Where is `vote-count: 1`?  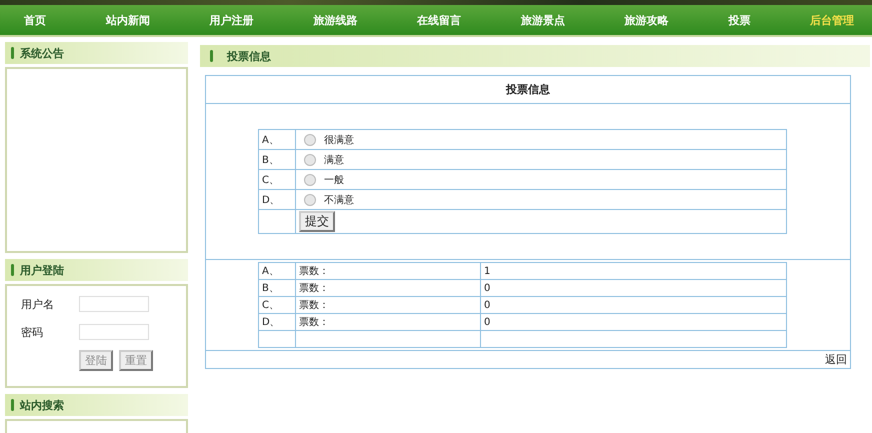 vote-count: 1 is located at coordinates (487, 271).